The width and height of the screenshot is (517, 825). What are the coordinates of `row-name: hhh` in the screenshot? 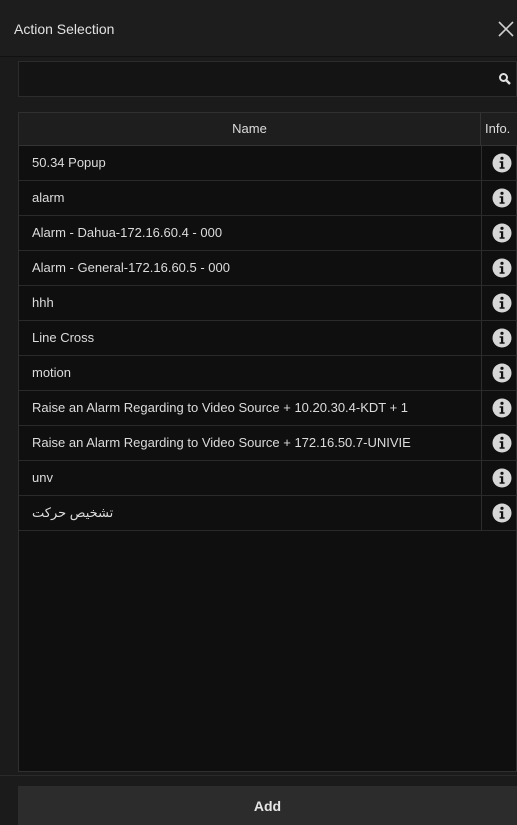 It's located at (43, 302).